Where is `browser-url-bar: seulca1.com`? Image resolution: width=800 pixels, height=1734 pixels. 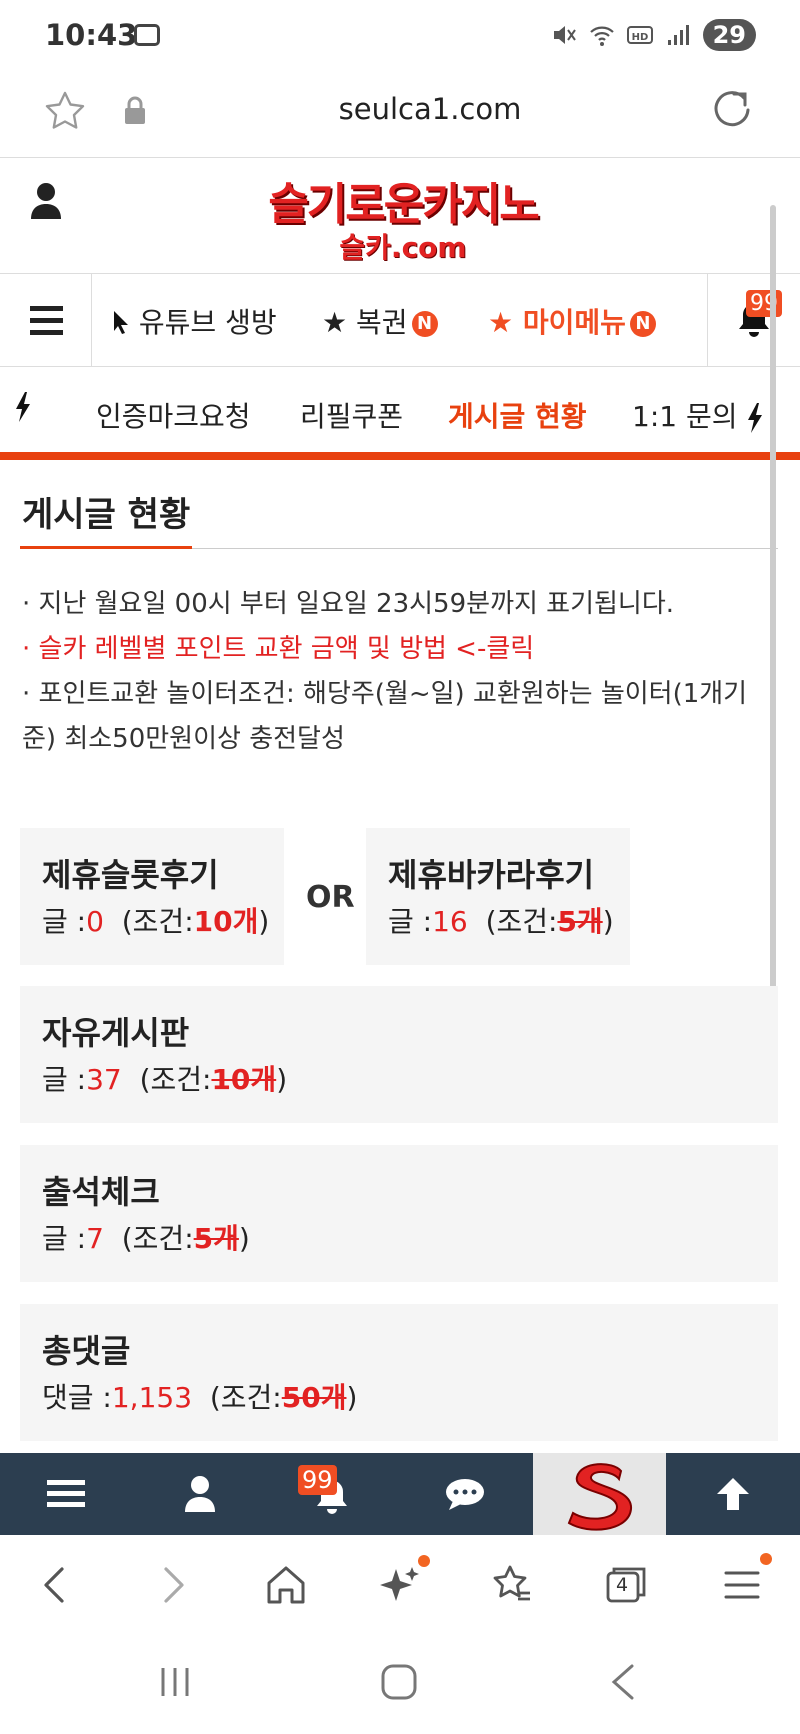
browser-url-bar: seulca1.com is located at coordinates (400, 115).